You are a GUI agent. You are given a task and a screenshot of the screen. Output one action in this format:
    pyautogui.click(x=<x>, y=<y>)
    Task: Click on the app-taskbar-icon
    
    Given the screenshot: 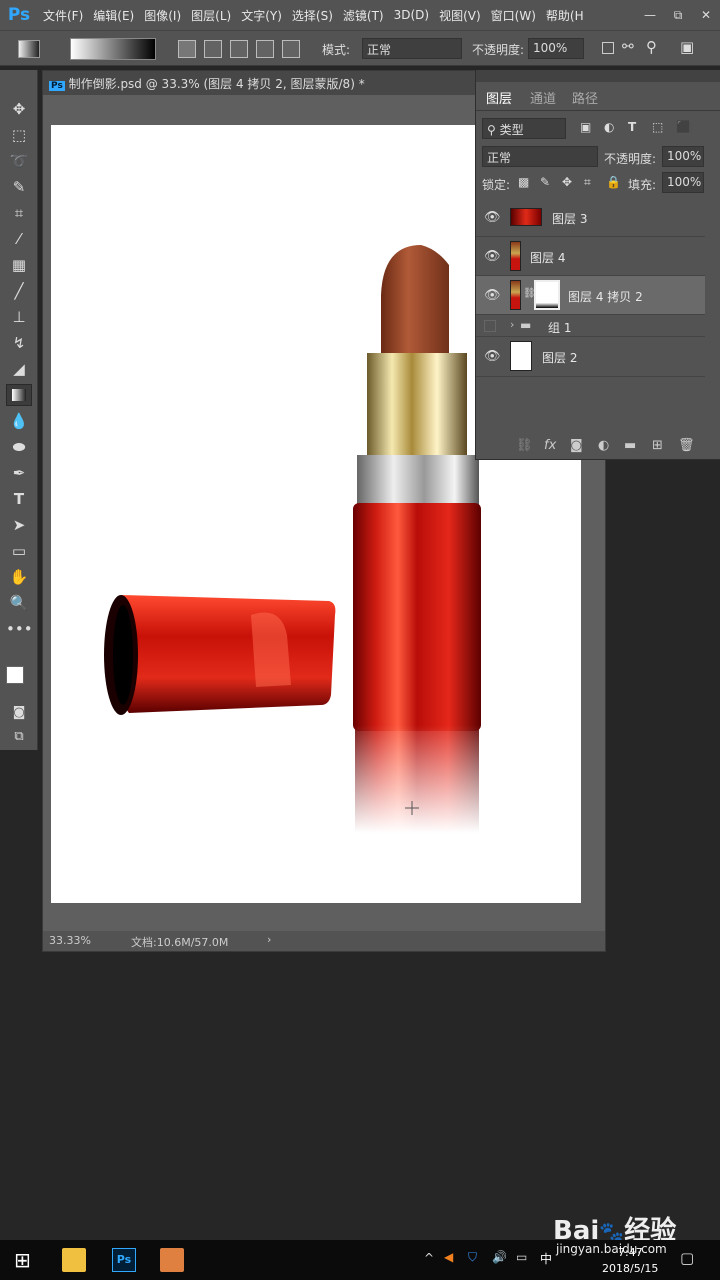 What is the action you would take?
    pyautogui.click(x=172, y=1260)
    